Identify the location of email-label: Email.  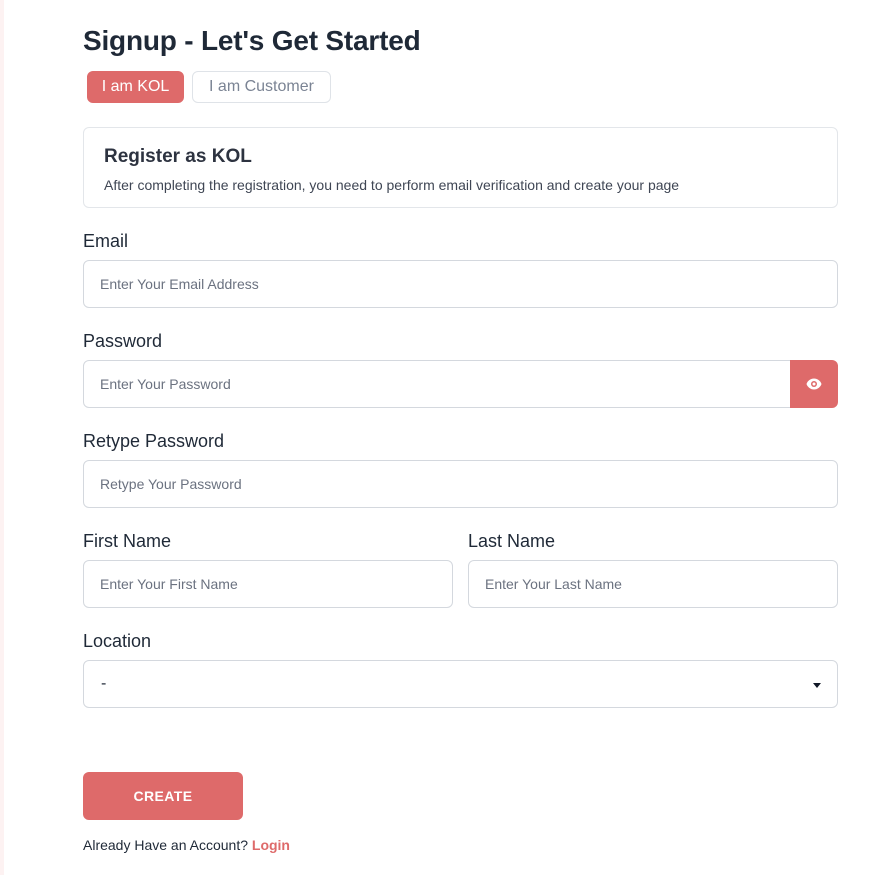
(106, 241).